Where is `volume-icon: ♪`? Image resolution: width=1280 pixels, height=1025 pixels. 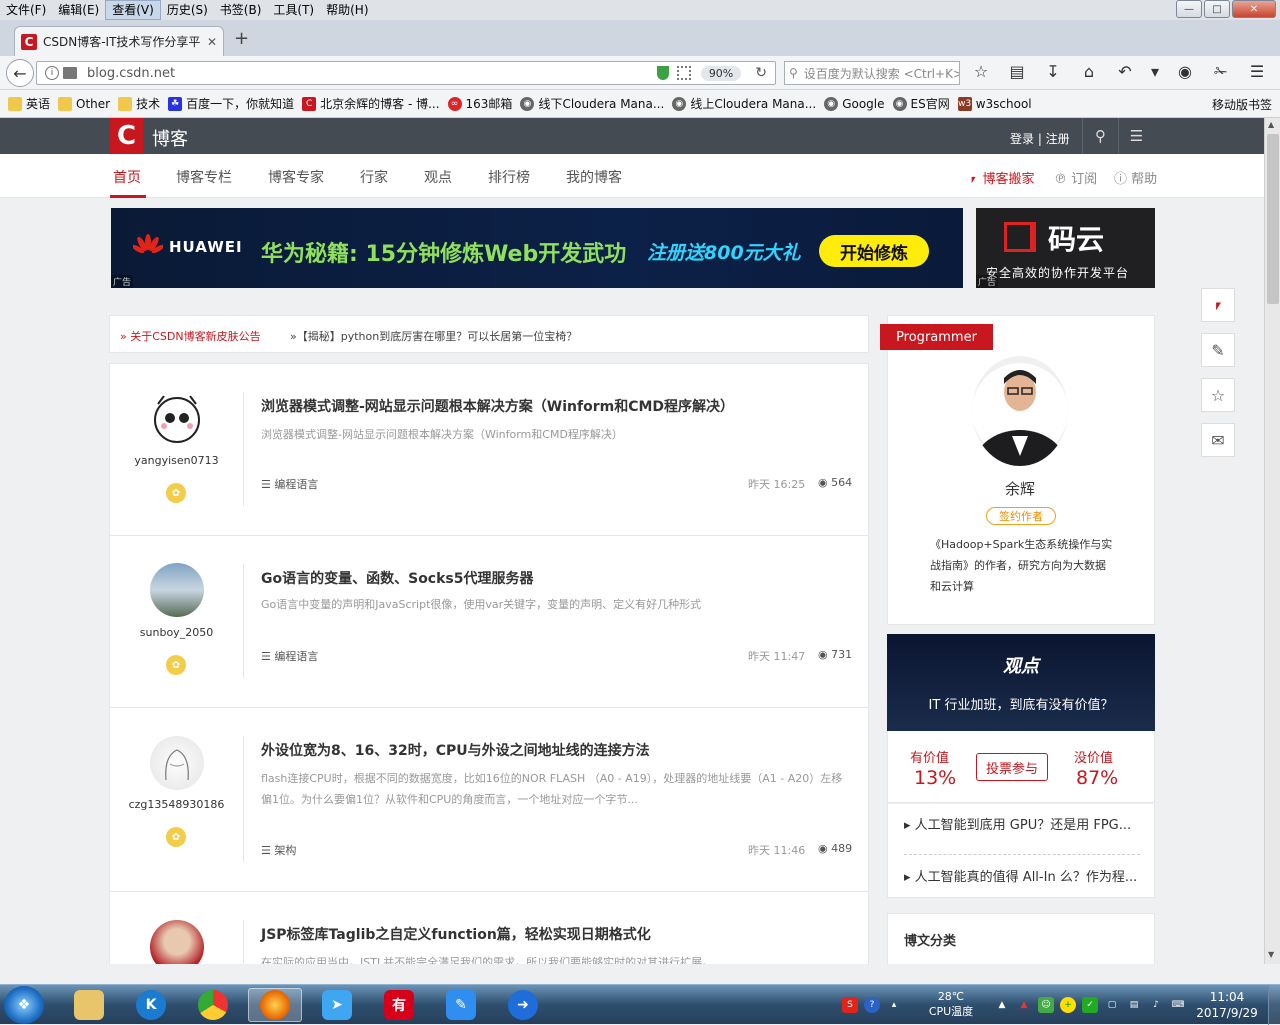 volume-icon: ♪ is located at coordinates (1156, 1005).